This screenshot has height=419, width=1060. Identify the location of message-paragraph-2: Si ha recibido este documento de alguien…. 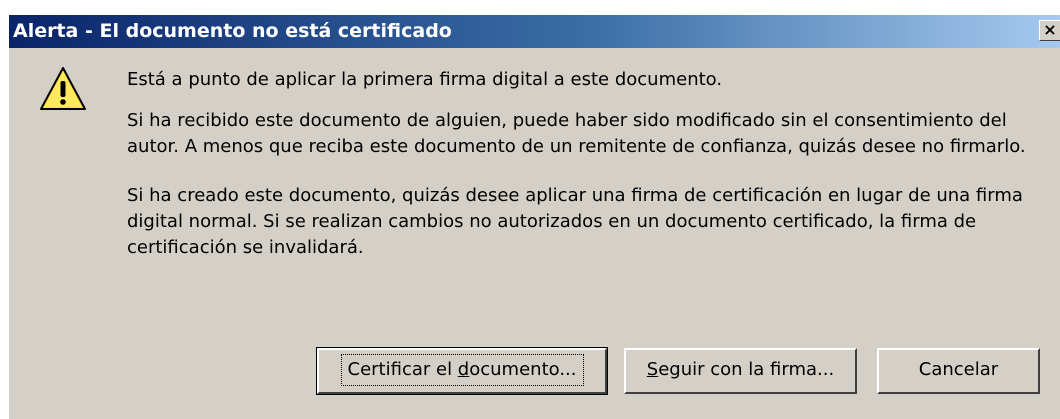
(576, 133).